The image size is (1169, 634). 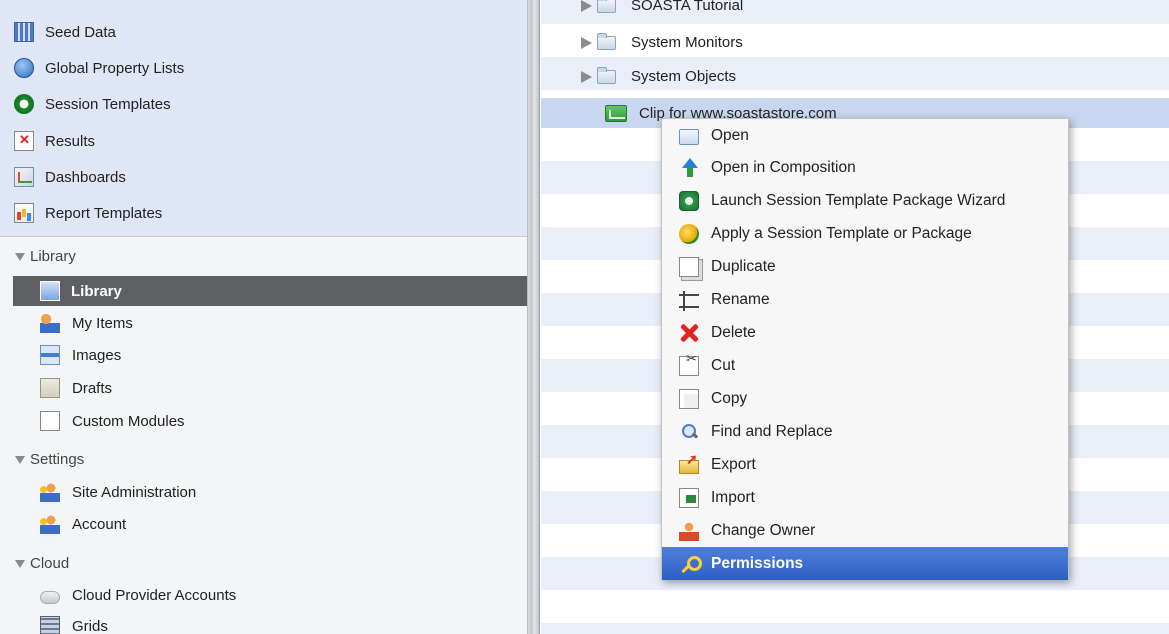 What do you see at coordinates (763, 530) in the screenshot?
I see `menu-item-label: Change Owner` at bounding box center [763, 530].